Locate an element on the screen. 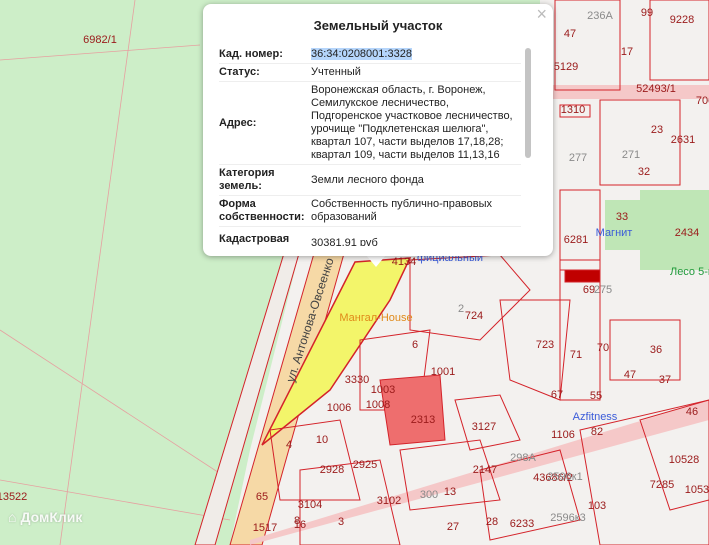  map-label: 723 is located at coordinates (545, 345).